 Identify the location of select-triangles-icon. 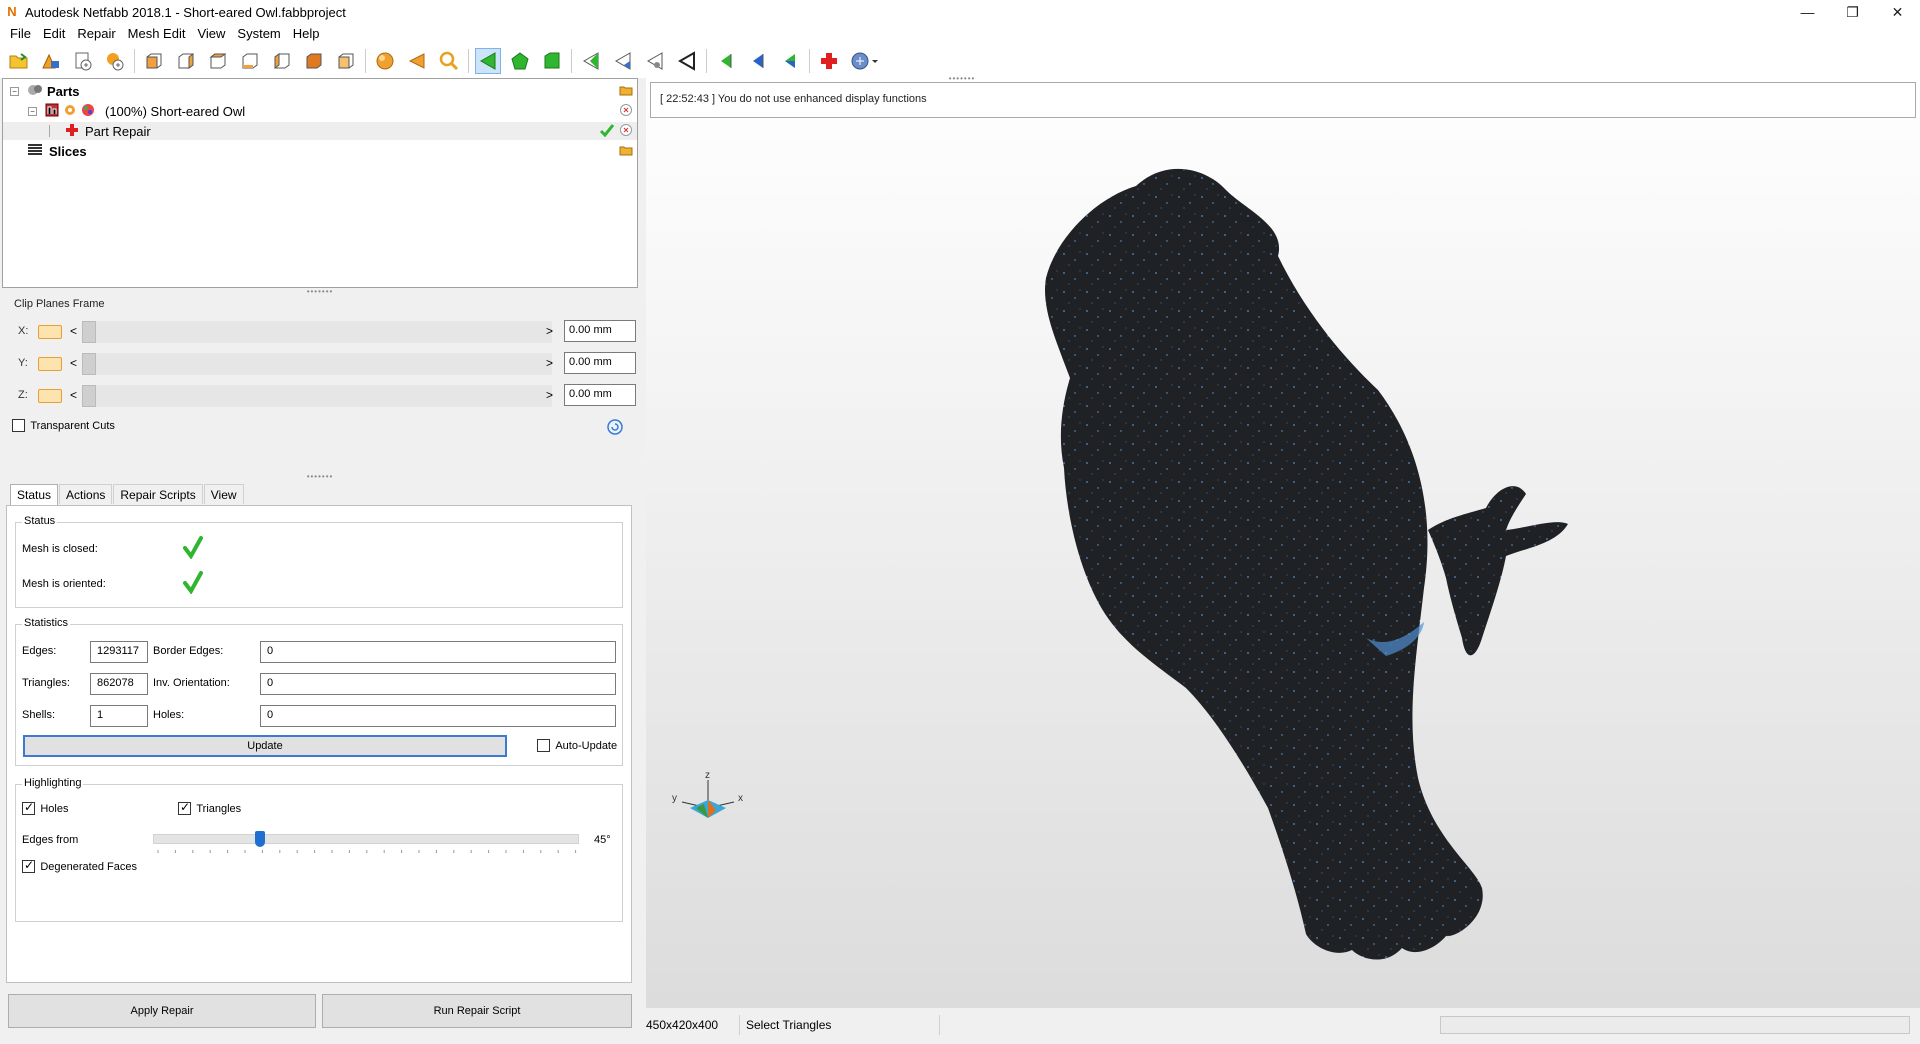
(488, 61).